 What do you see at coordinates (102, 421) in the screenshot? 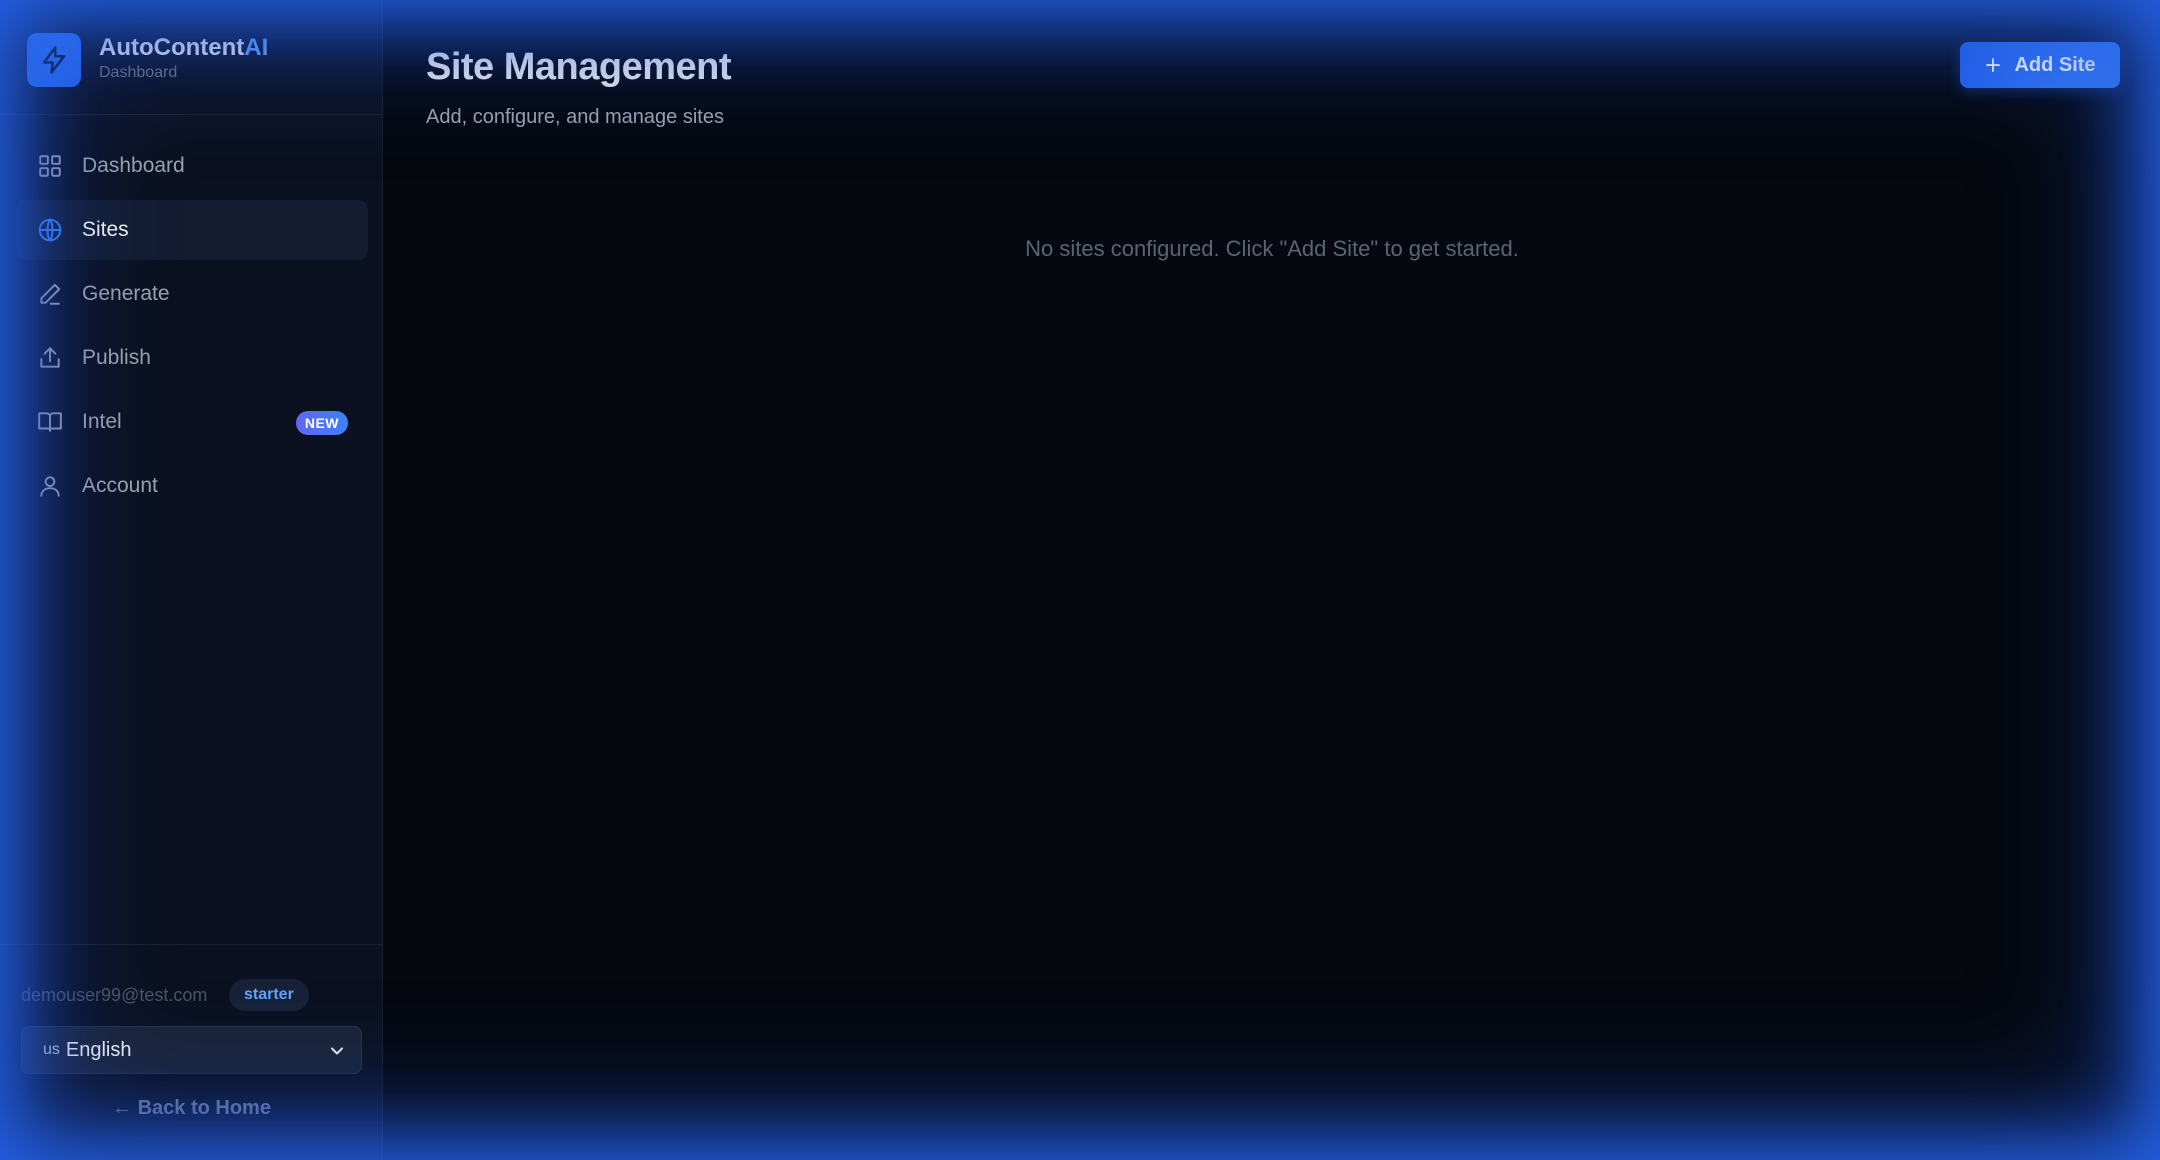
I see `sidebar-item-label: Intel` at bounding box center [102, 421].